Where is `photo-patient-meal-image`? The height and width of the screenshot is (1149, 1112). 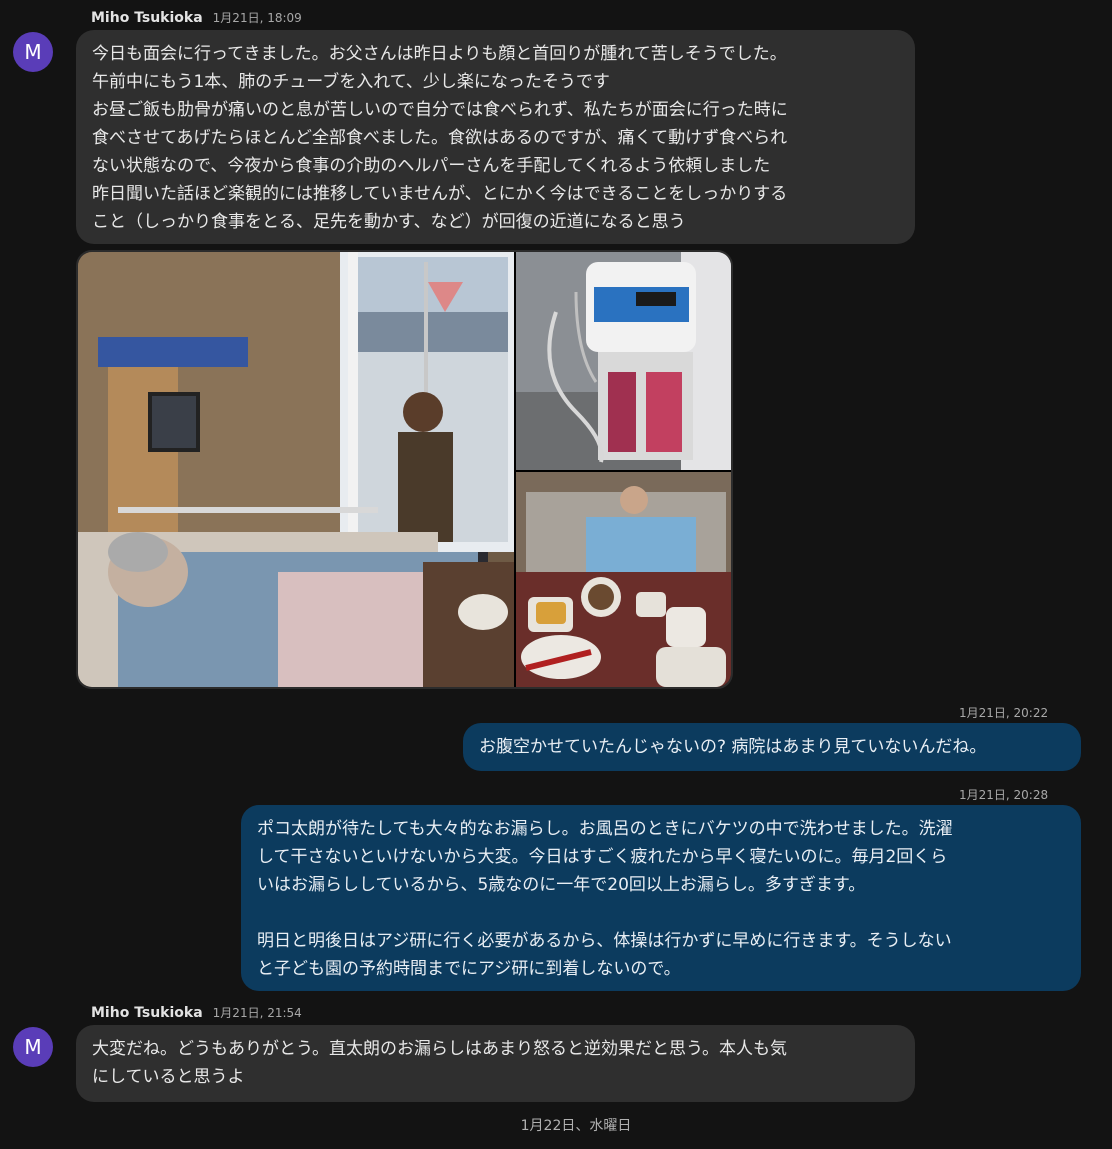
photo-patient-meal-image is located at coordinates (623, 579).